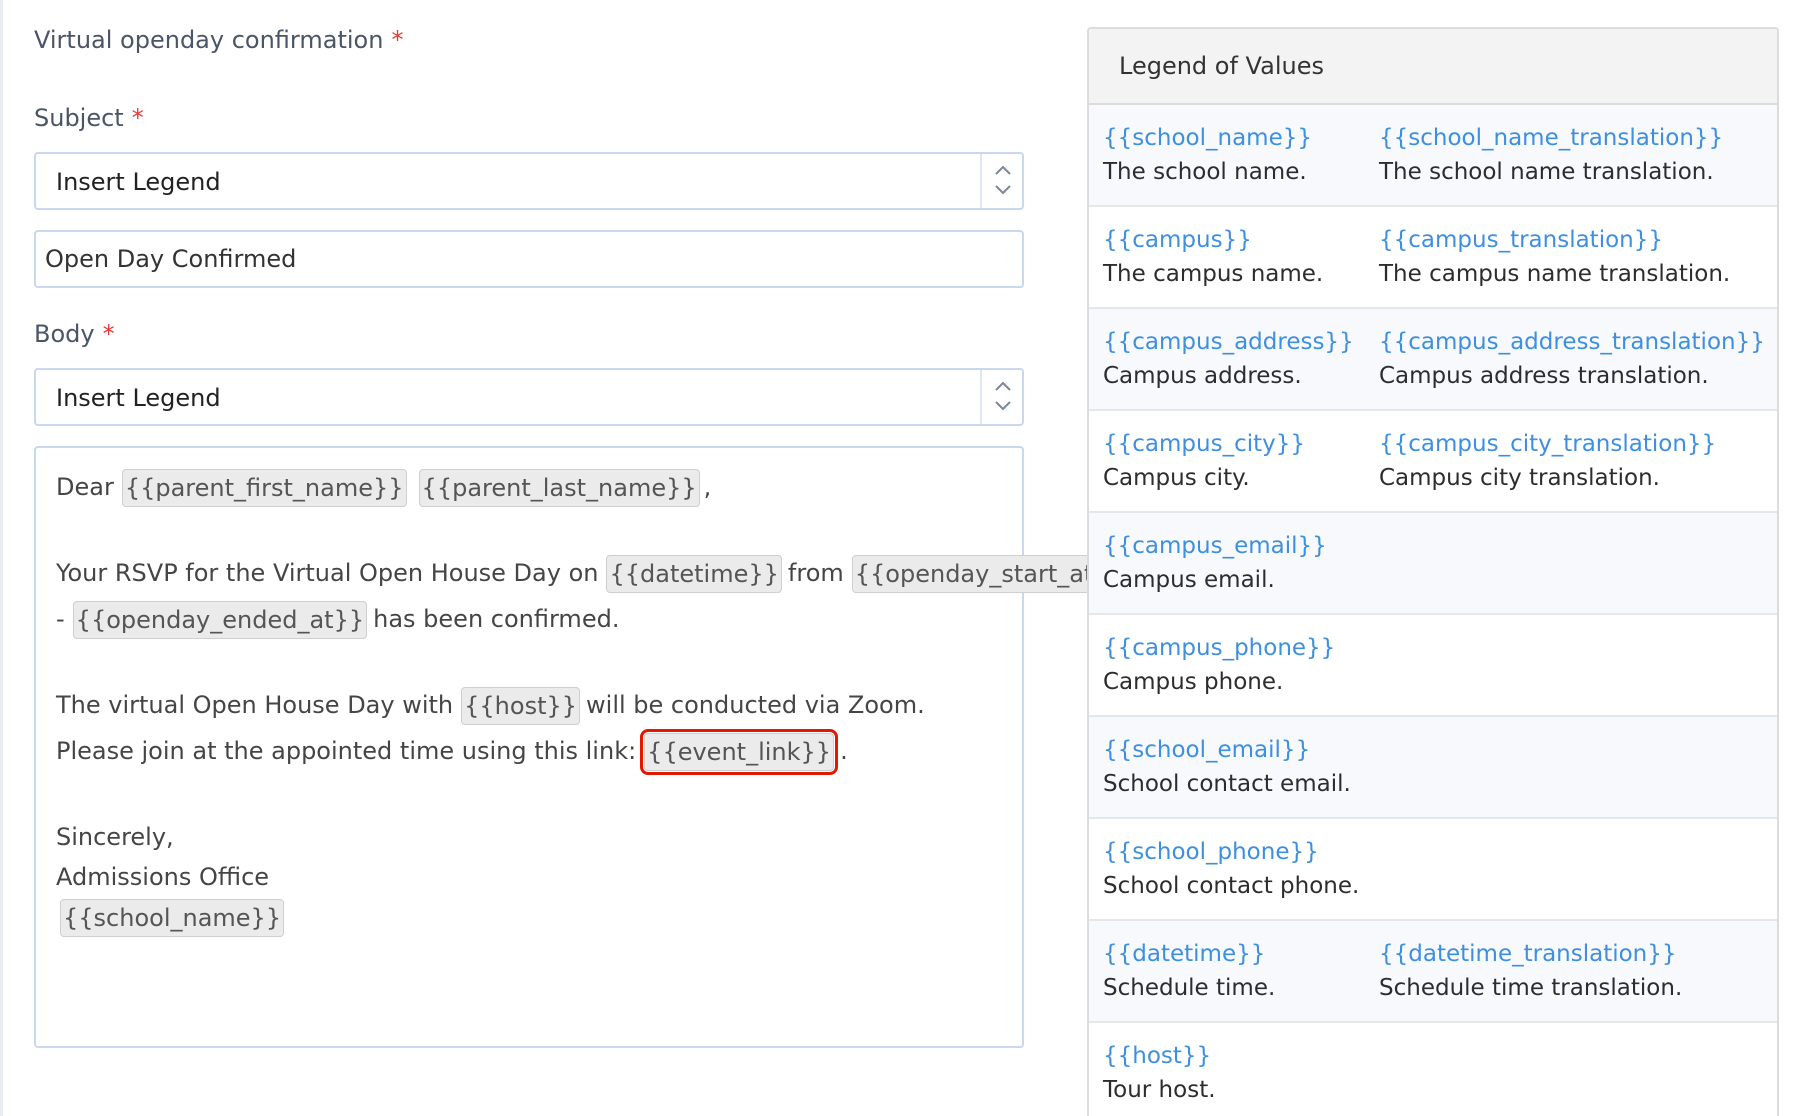 This screenshot has height=1116, width=1800. I want to click on legend-row: {{school_email}} School contact email., so click(1433, 768).